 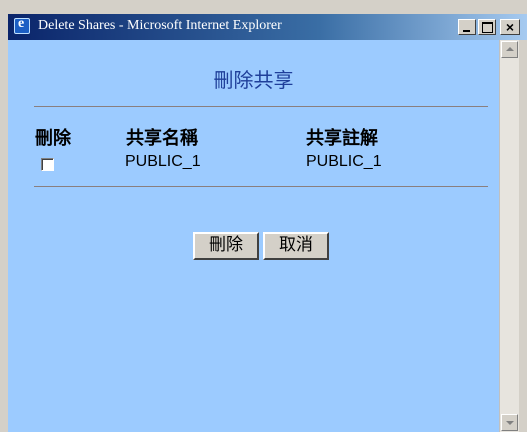 I want to click on internet-explorer-icon, so click(x=22, y=25).